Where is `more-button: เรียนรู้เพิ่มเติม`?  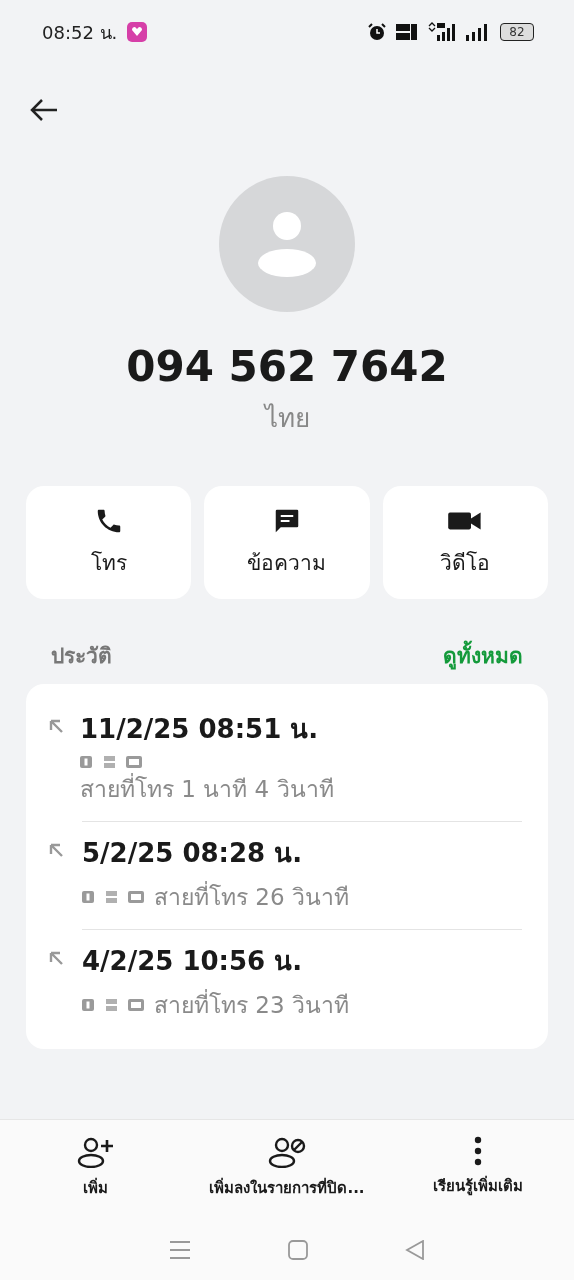 more-button: เรียนรู้เพิ่มเติม is located at coordinates (478, 1168).